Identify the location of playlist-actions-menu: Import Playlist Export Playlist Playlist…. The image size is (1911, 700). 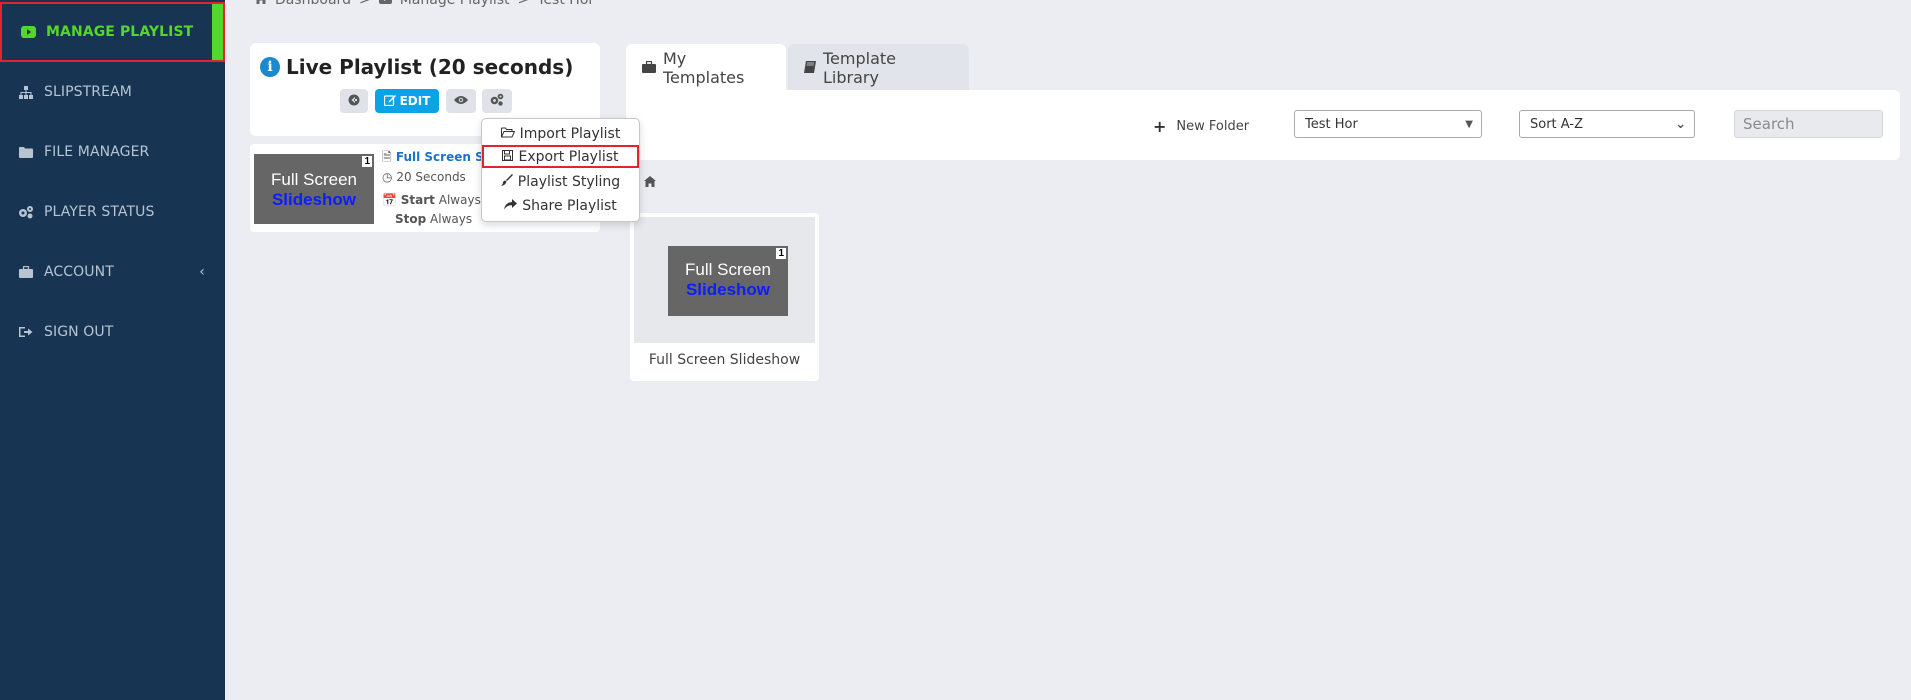
(560, 170).